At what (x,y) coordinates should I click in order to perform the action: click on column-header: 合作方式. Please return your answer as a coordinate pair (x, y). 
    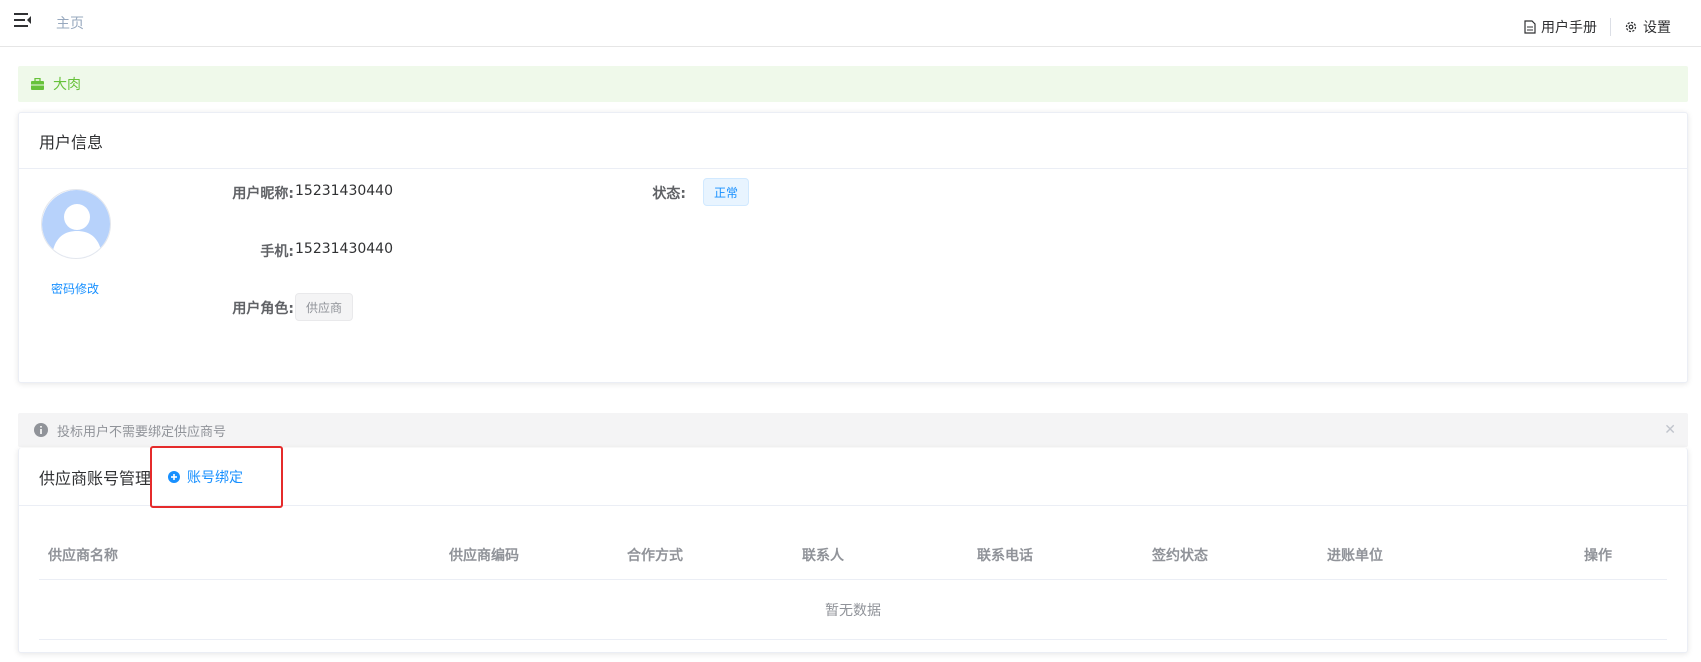
    Looking at the image, I should click on (655, 555).